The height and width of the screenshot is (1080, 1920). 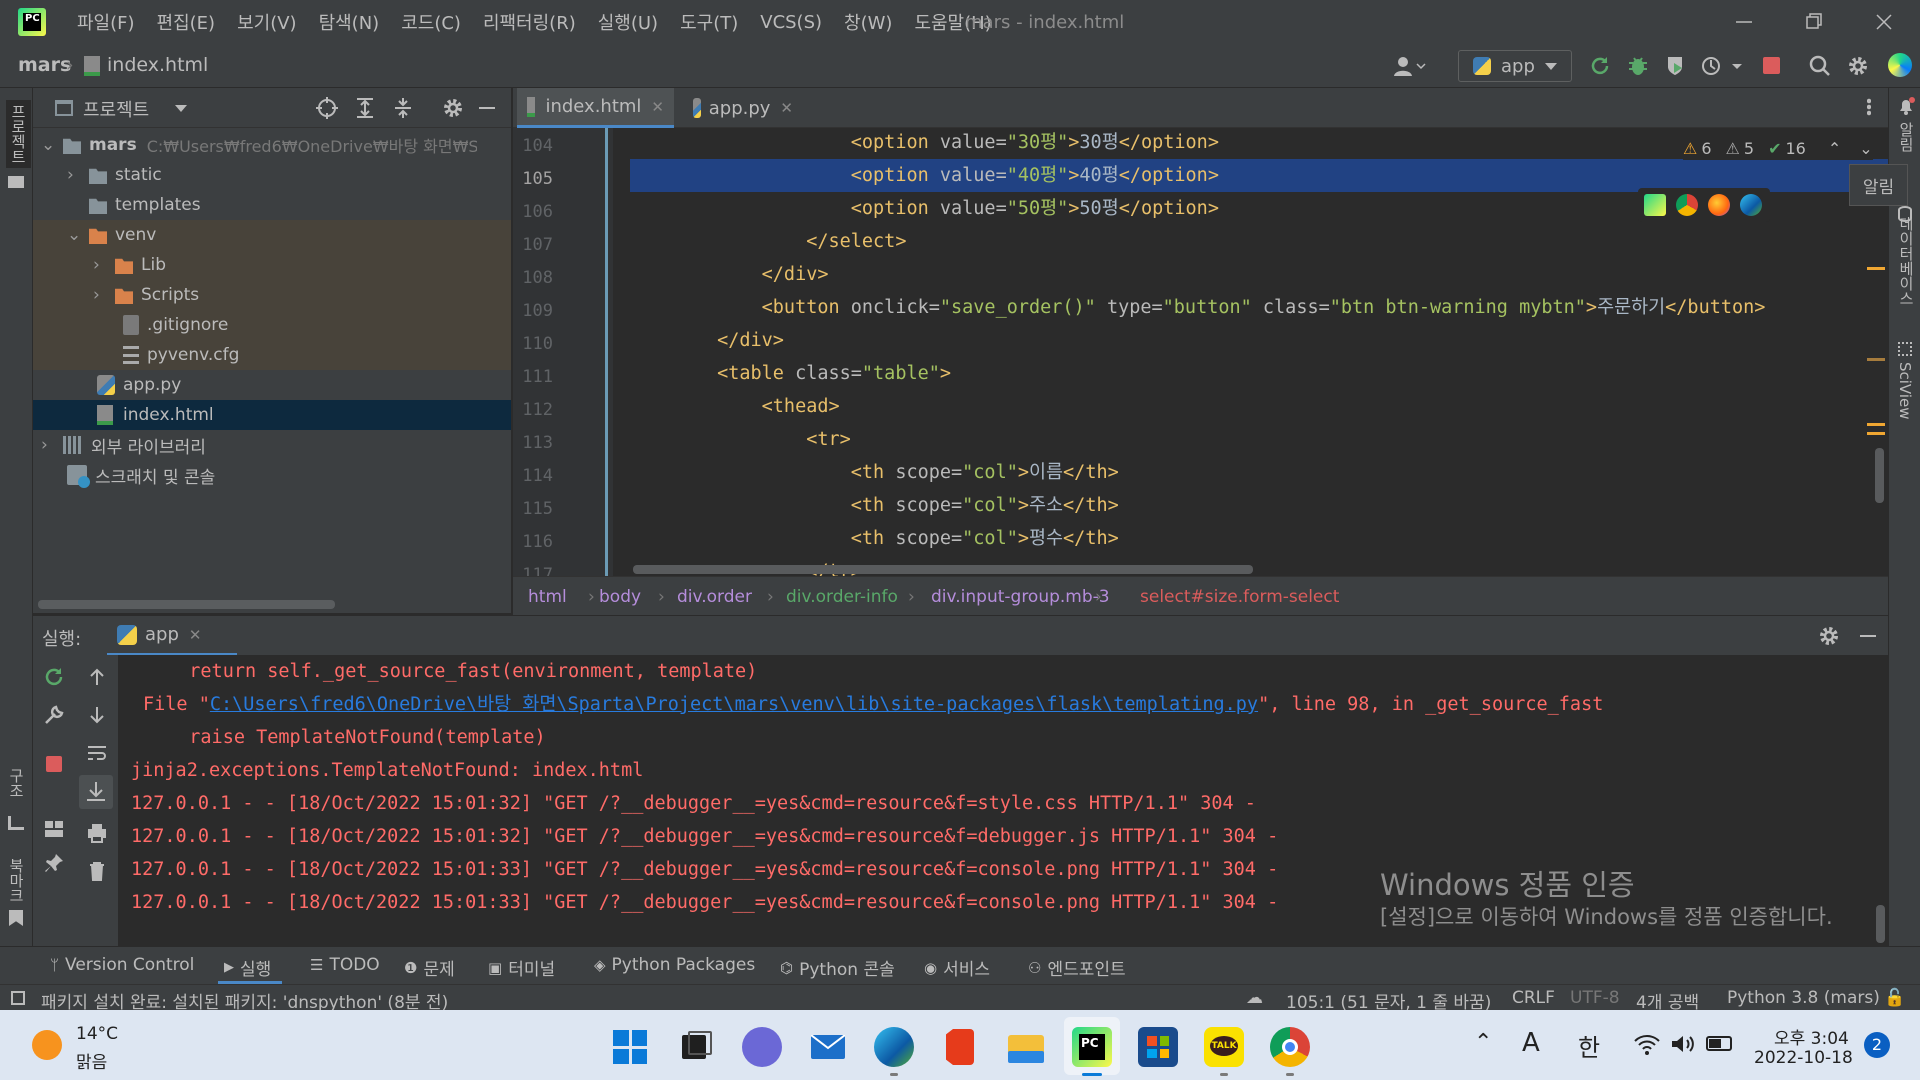 What do you see at coordinates (1239, 597) in the screenshot?
I see `breadcrumb-select: select#size.form-select` at bounding box center [1239, 597].